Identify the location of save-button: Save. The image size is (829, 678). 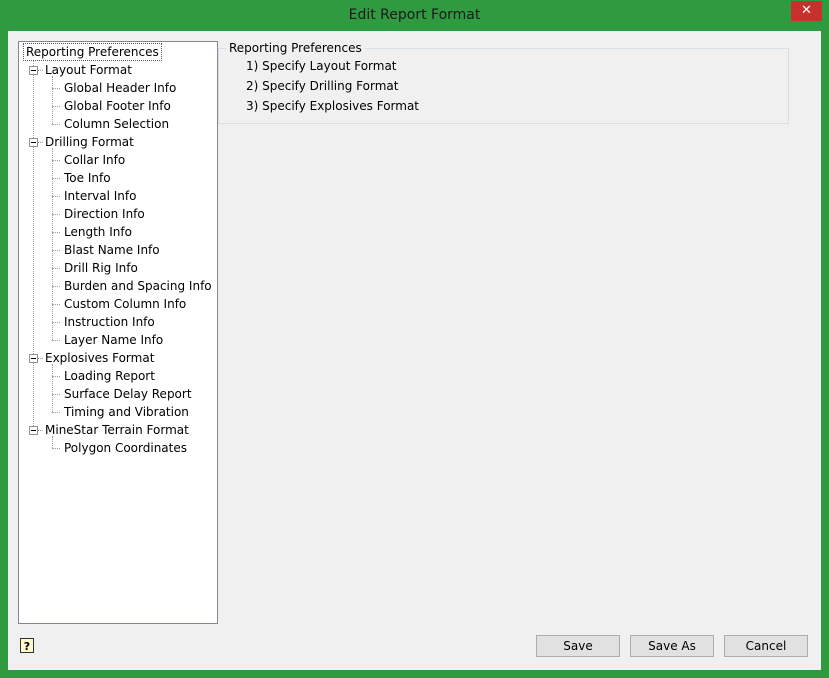
(578, 646).